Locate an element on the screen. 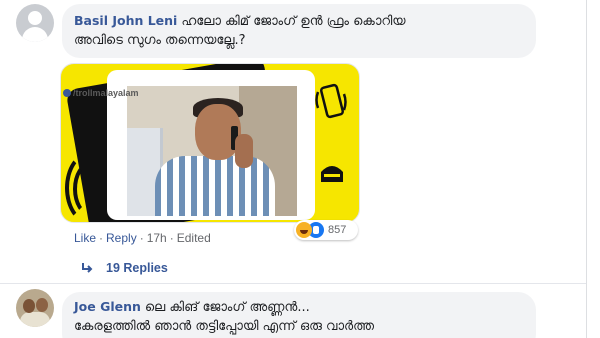  comment-divider is located at coordinates (293, 283).